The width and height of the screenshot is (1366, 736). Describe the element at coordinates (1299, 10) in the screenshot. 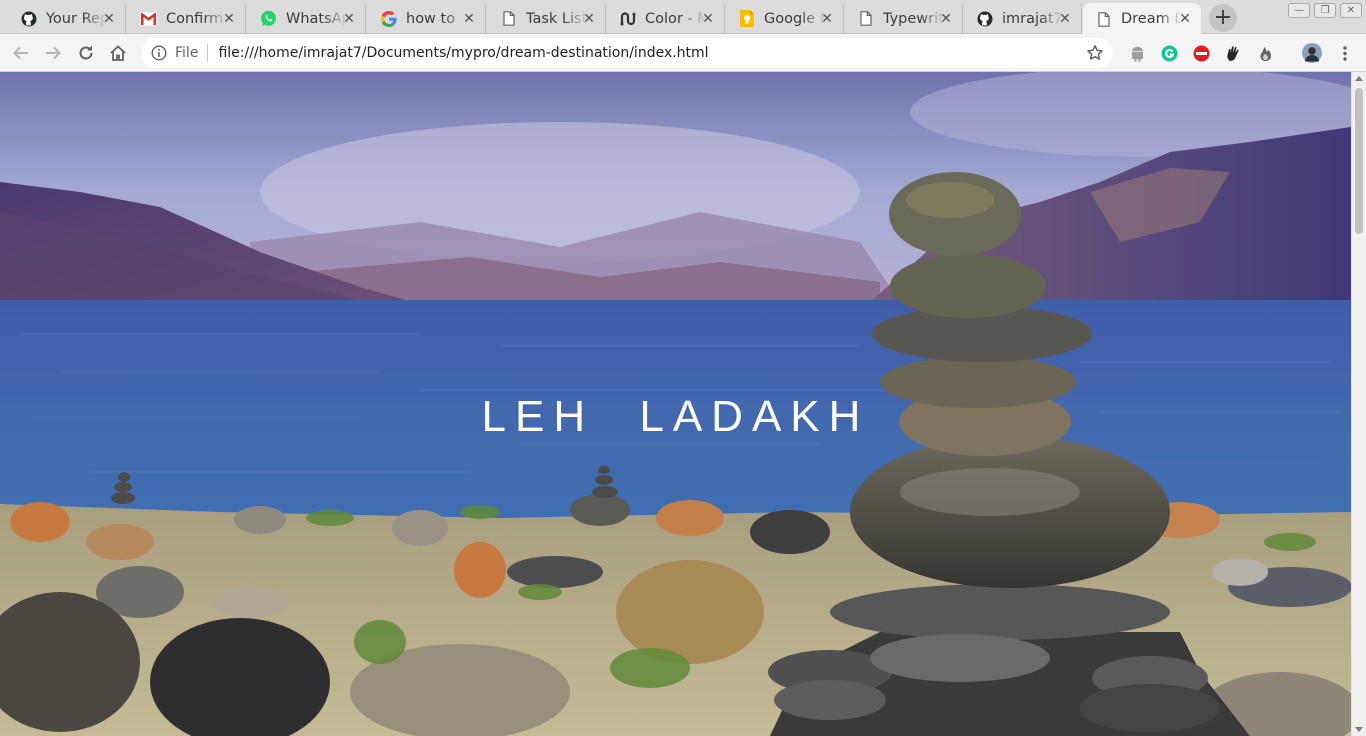

I see `minimize-button: —` at that location.